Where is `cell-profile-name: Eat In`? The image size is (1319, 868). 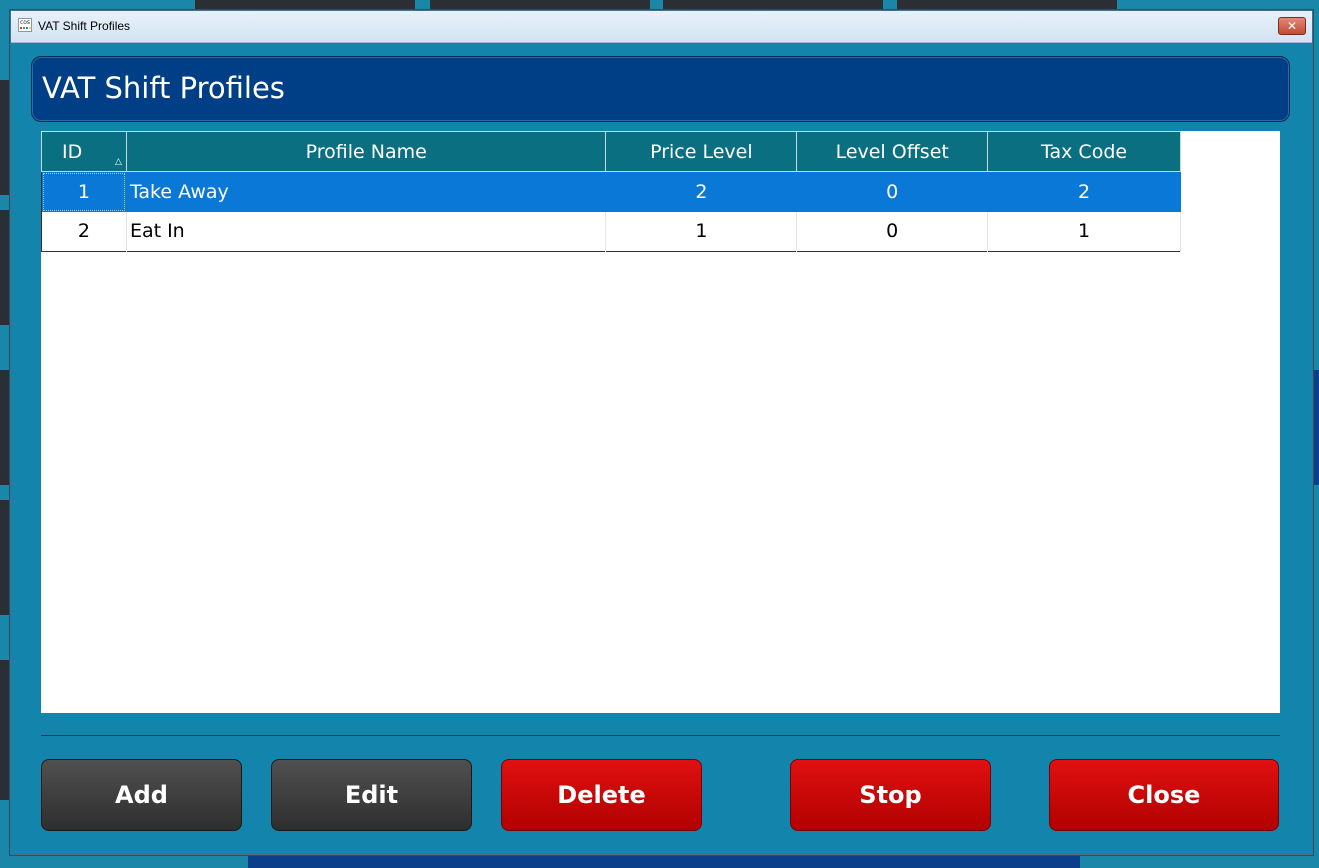 cell-profile-name: Eat In is located at coordinates (366, 231).